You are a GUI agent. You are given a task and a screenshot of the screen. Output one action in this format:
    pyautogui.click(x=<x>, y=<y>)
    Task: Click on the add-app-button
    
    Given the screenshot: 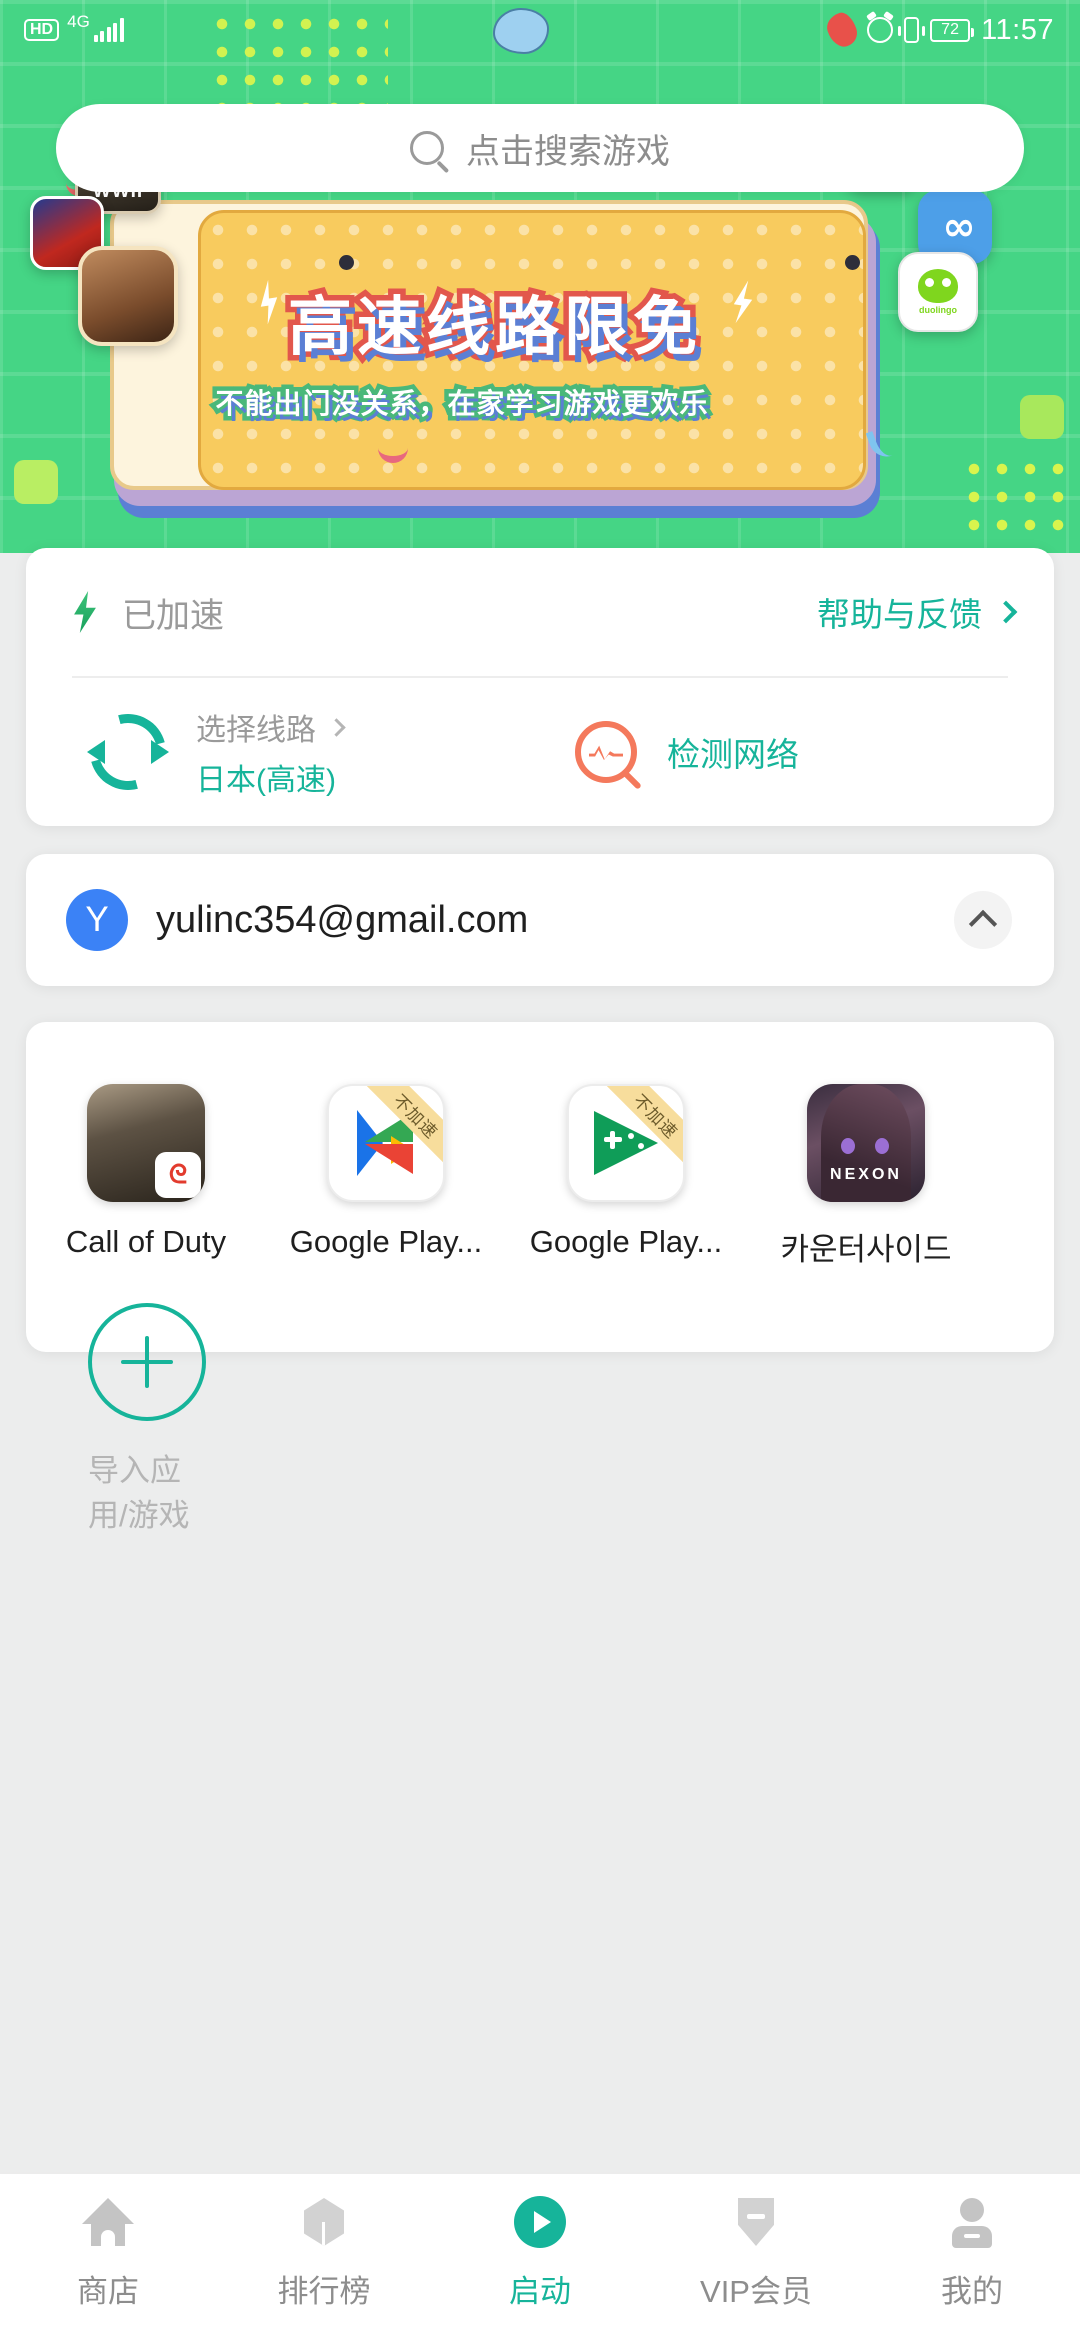 What is the action you would take?
    pyautogui.click(x=147, y=1362)
    